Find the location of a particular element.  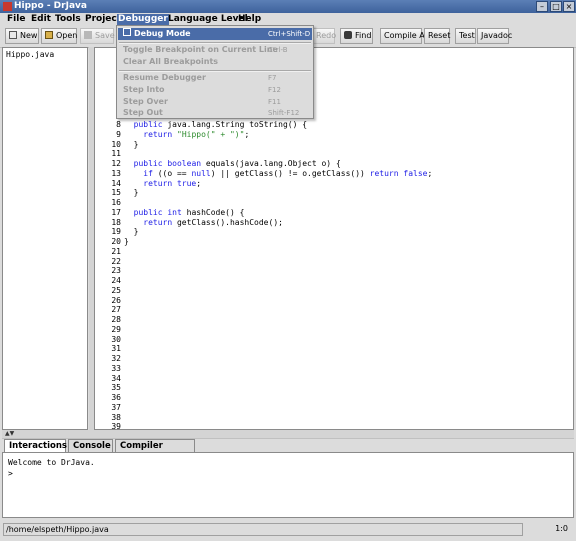

drjava-app-icon is located at coordinates (7, 6).